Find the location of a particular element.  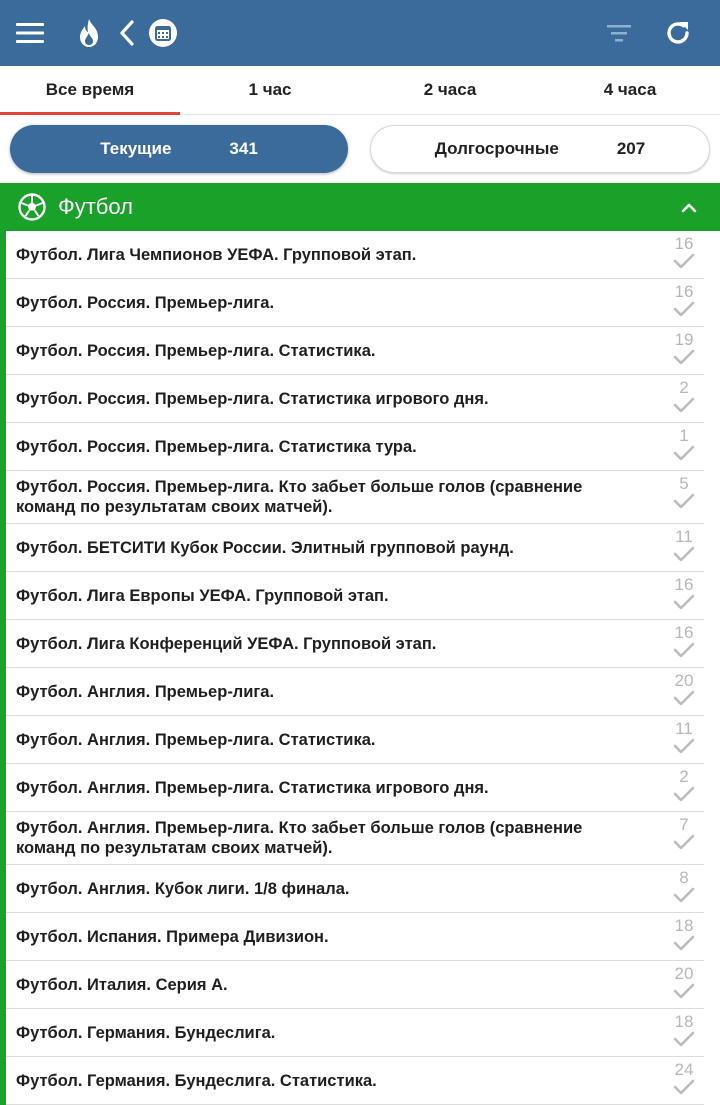

calendar-icon is located at coordinates (163, 33).